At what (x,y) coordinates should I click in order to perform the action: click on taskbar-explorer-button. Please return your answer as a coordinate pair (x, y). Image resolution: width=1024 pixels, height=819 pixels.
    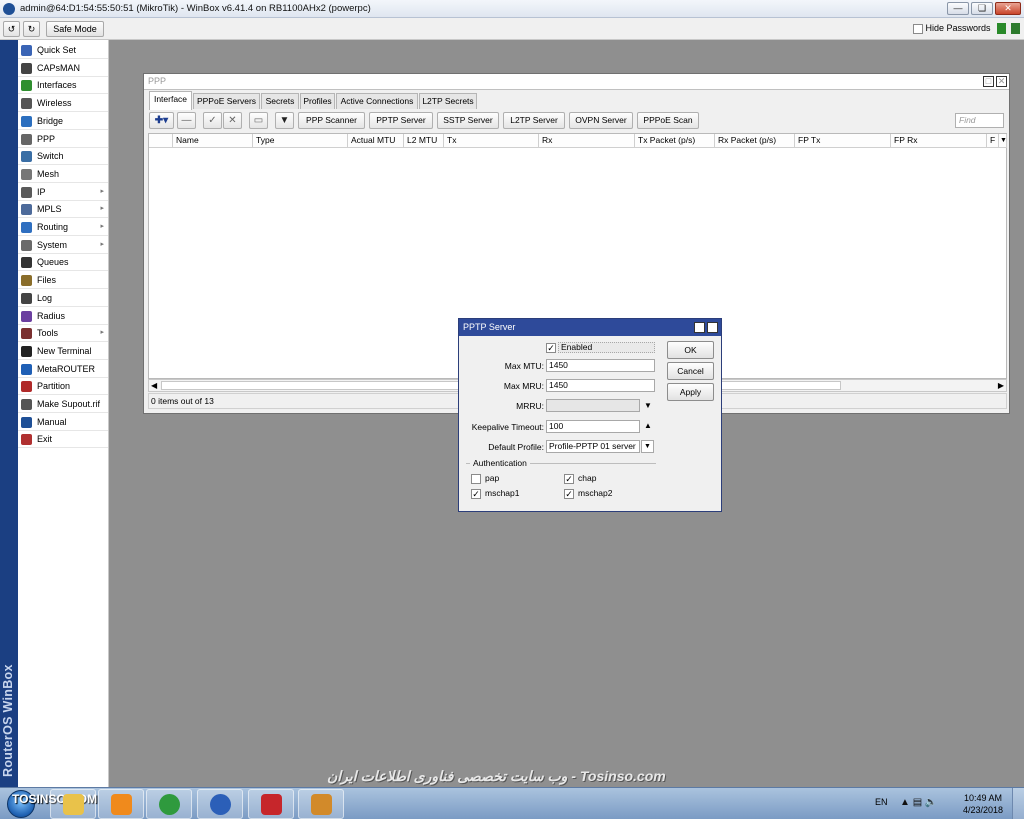
    Looking at the image, I should click on (73, 804).